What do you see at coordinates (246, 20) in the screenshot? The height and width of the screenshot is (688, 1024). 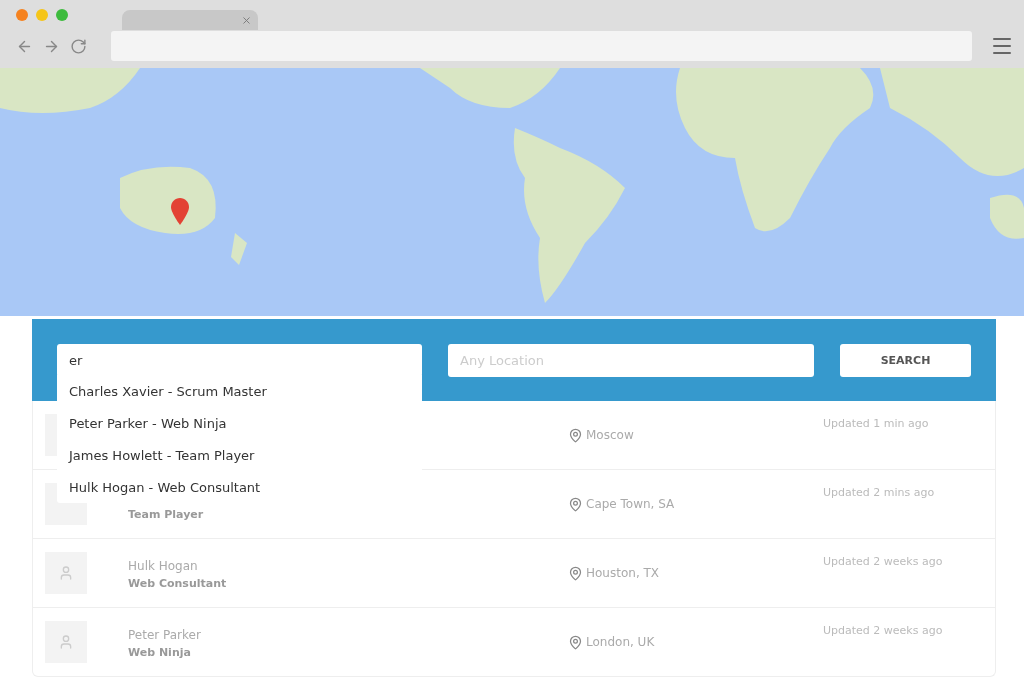 I see `close-icon` at bounding box center [246, 20].